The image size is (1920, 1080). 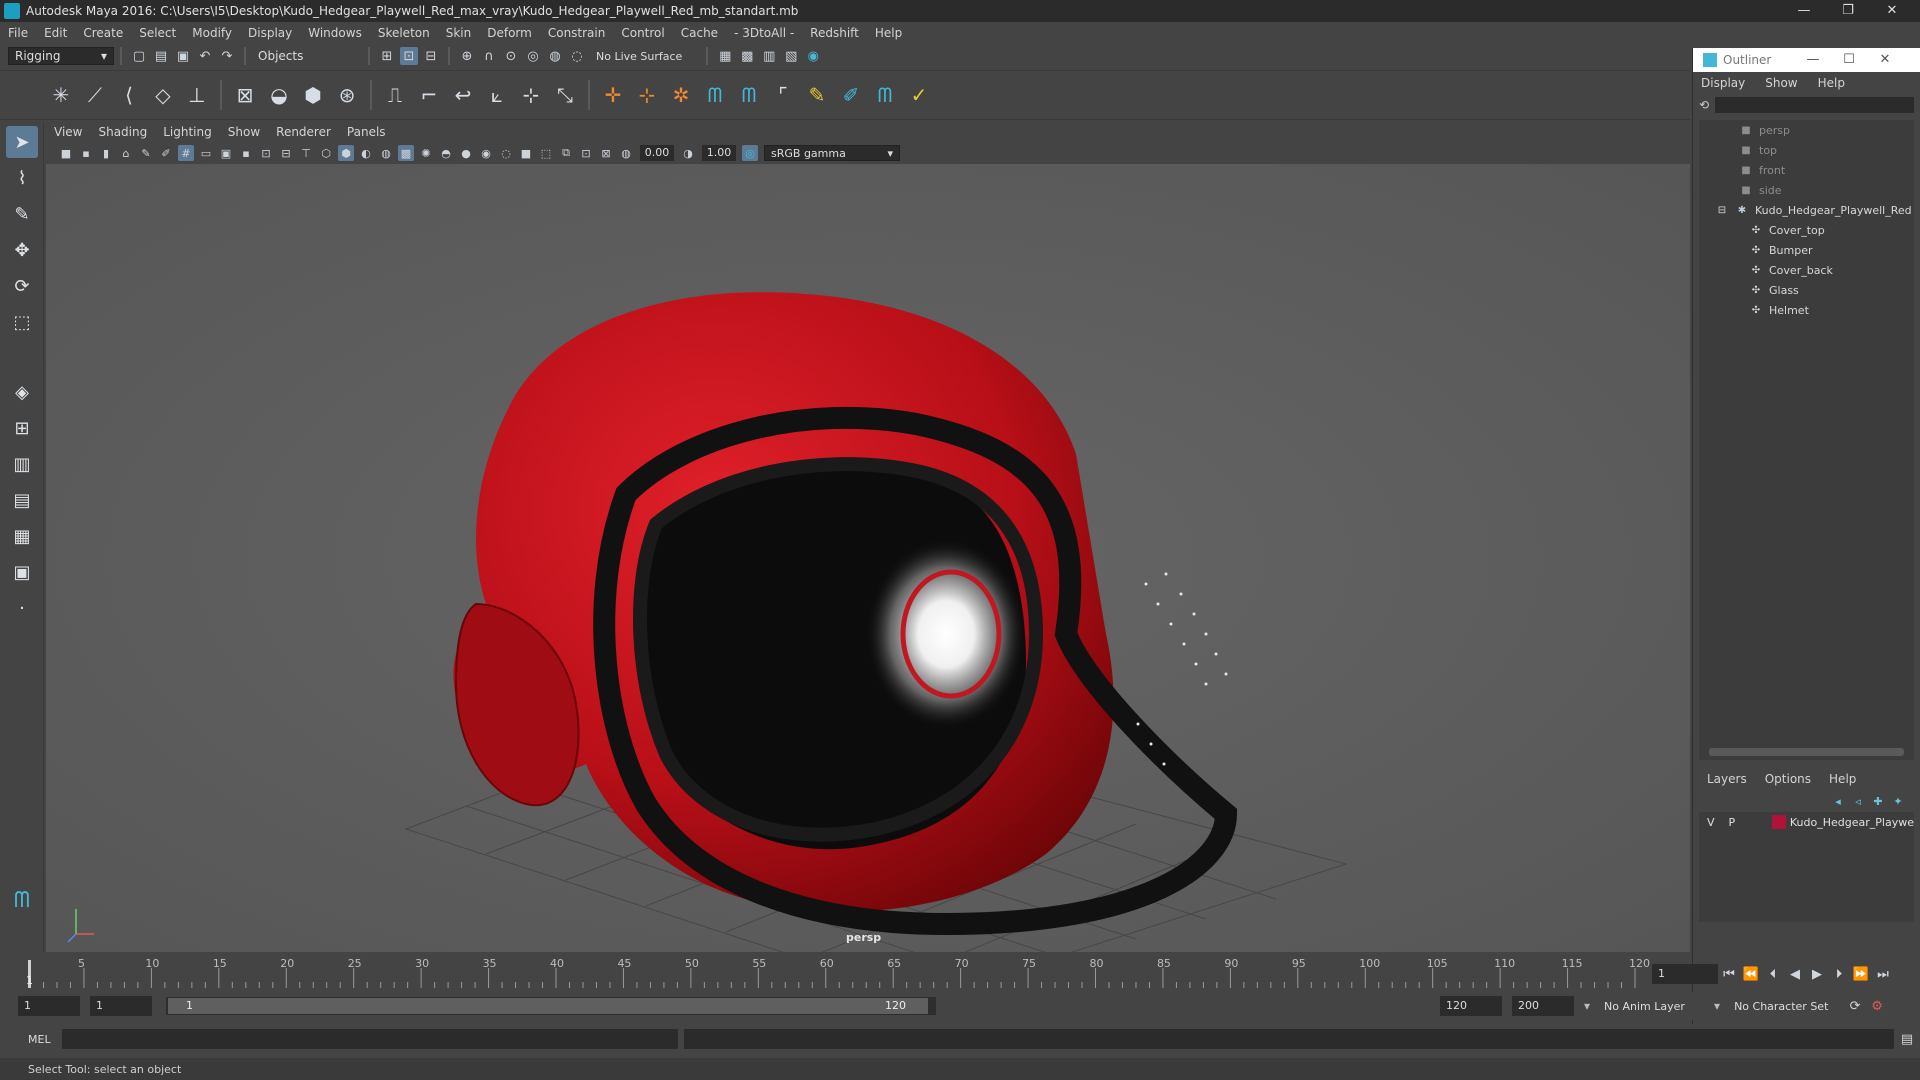 What do you see at coordinates (307, 56) in the screenshot?
I see `selection-mode-dropdown: Objects` at bounding box center [307, 56].